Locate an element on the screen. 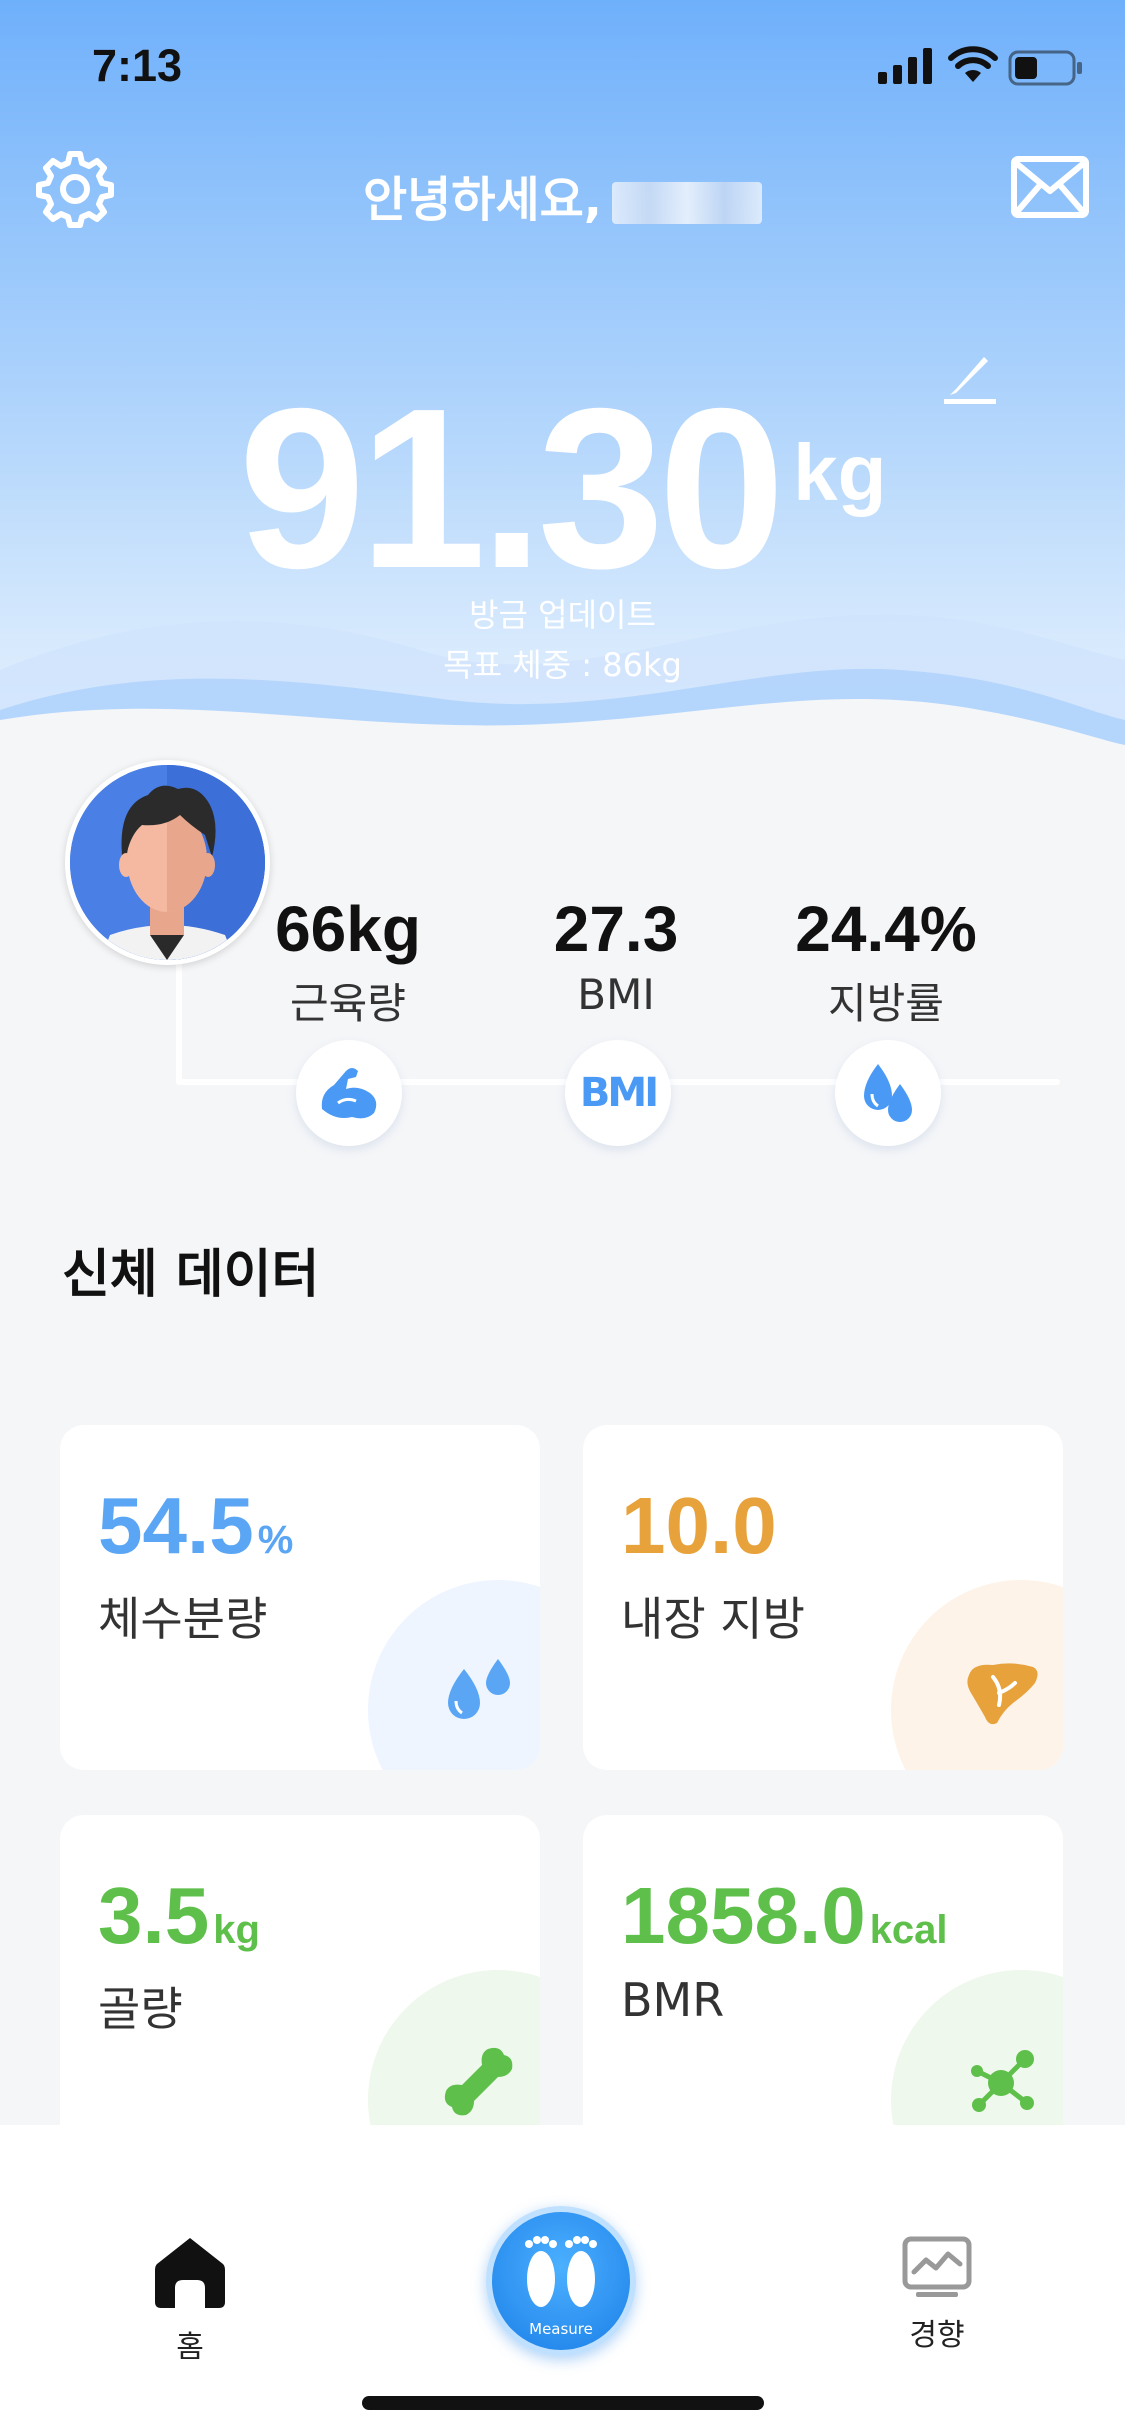  home-icon is located at coordinates (190, 2273).